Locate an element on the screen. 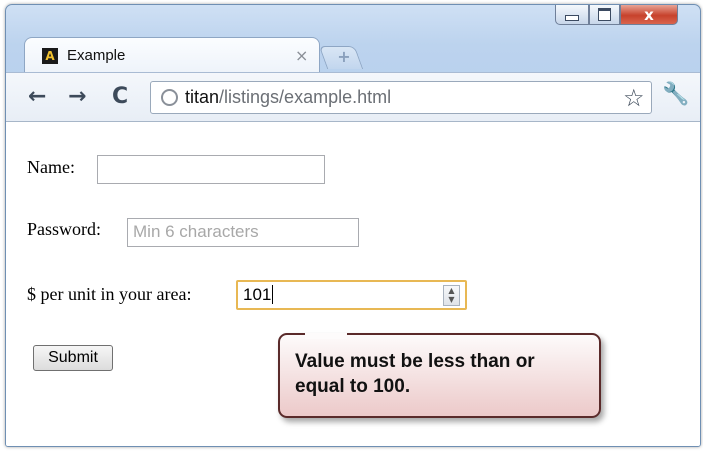  maximize-icon is located at coordinates (604, 14).